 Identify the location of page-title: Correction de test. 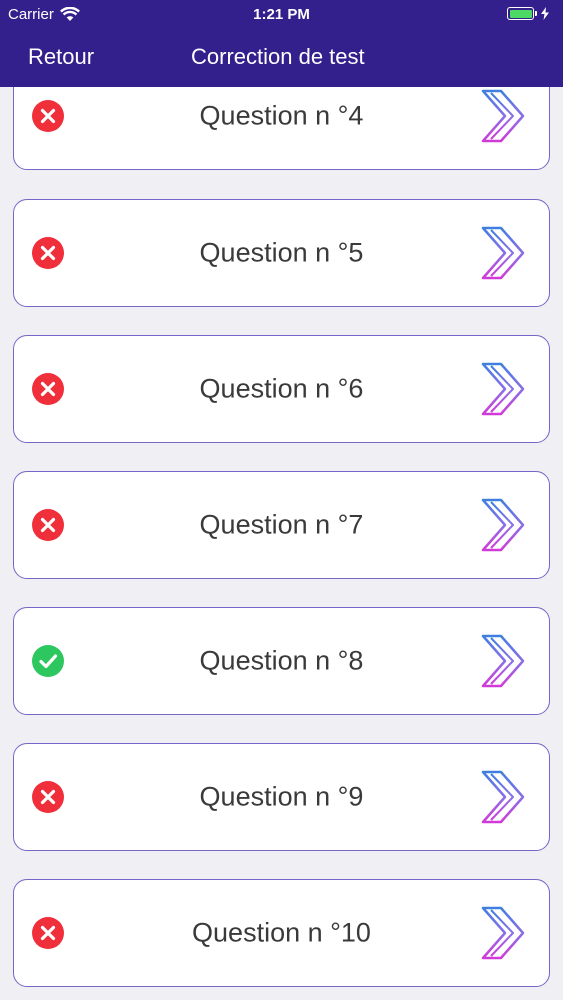
(278, 56).